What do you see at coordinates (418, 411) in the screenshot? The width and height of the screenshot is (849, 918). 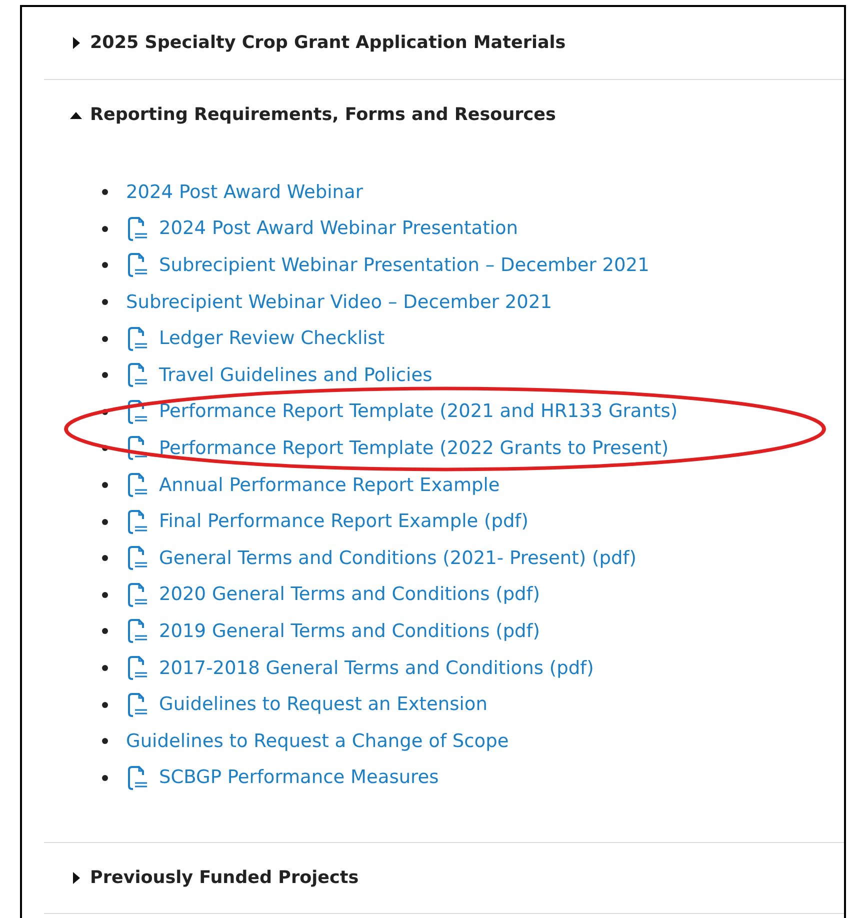 I see `document-link: Performance Report Template (2021 and HR133 Grants)` at bounding box center [418, 411].